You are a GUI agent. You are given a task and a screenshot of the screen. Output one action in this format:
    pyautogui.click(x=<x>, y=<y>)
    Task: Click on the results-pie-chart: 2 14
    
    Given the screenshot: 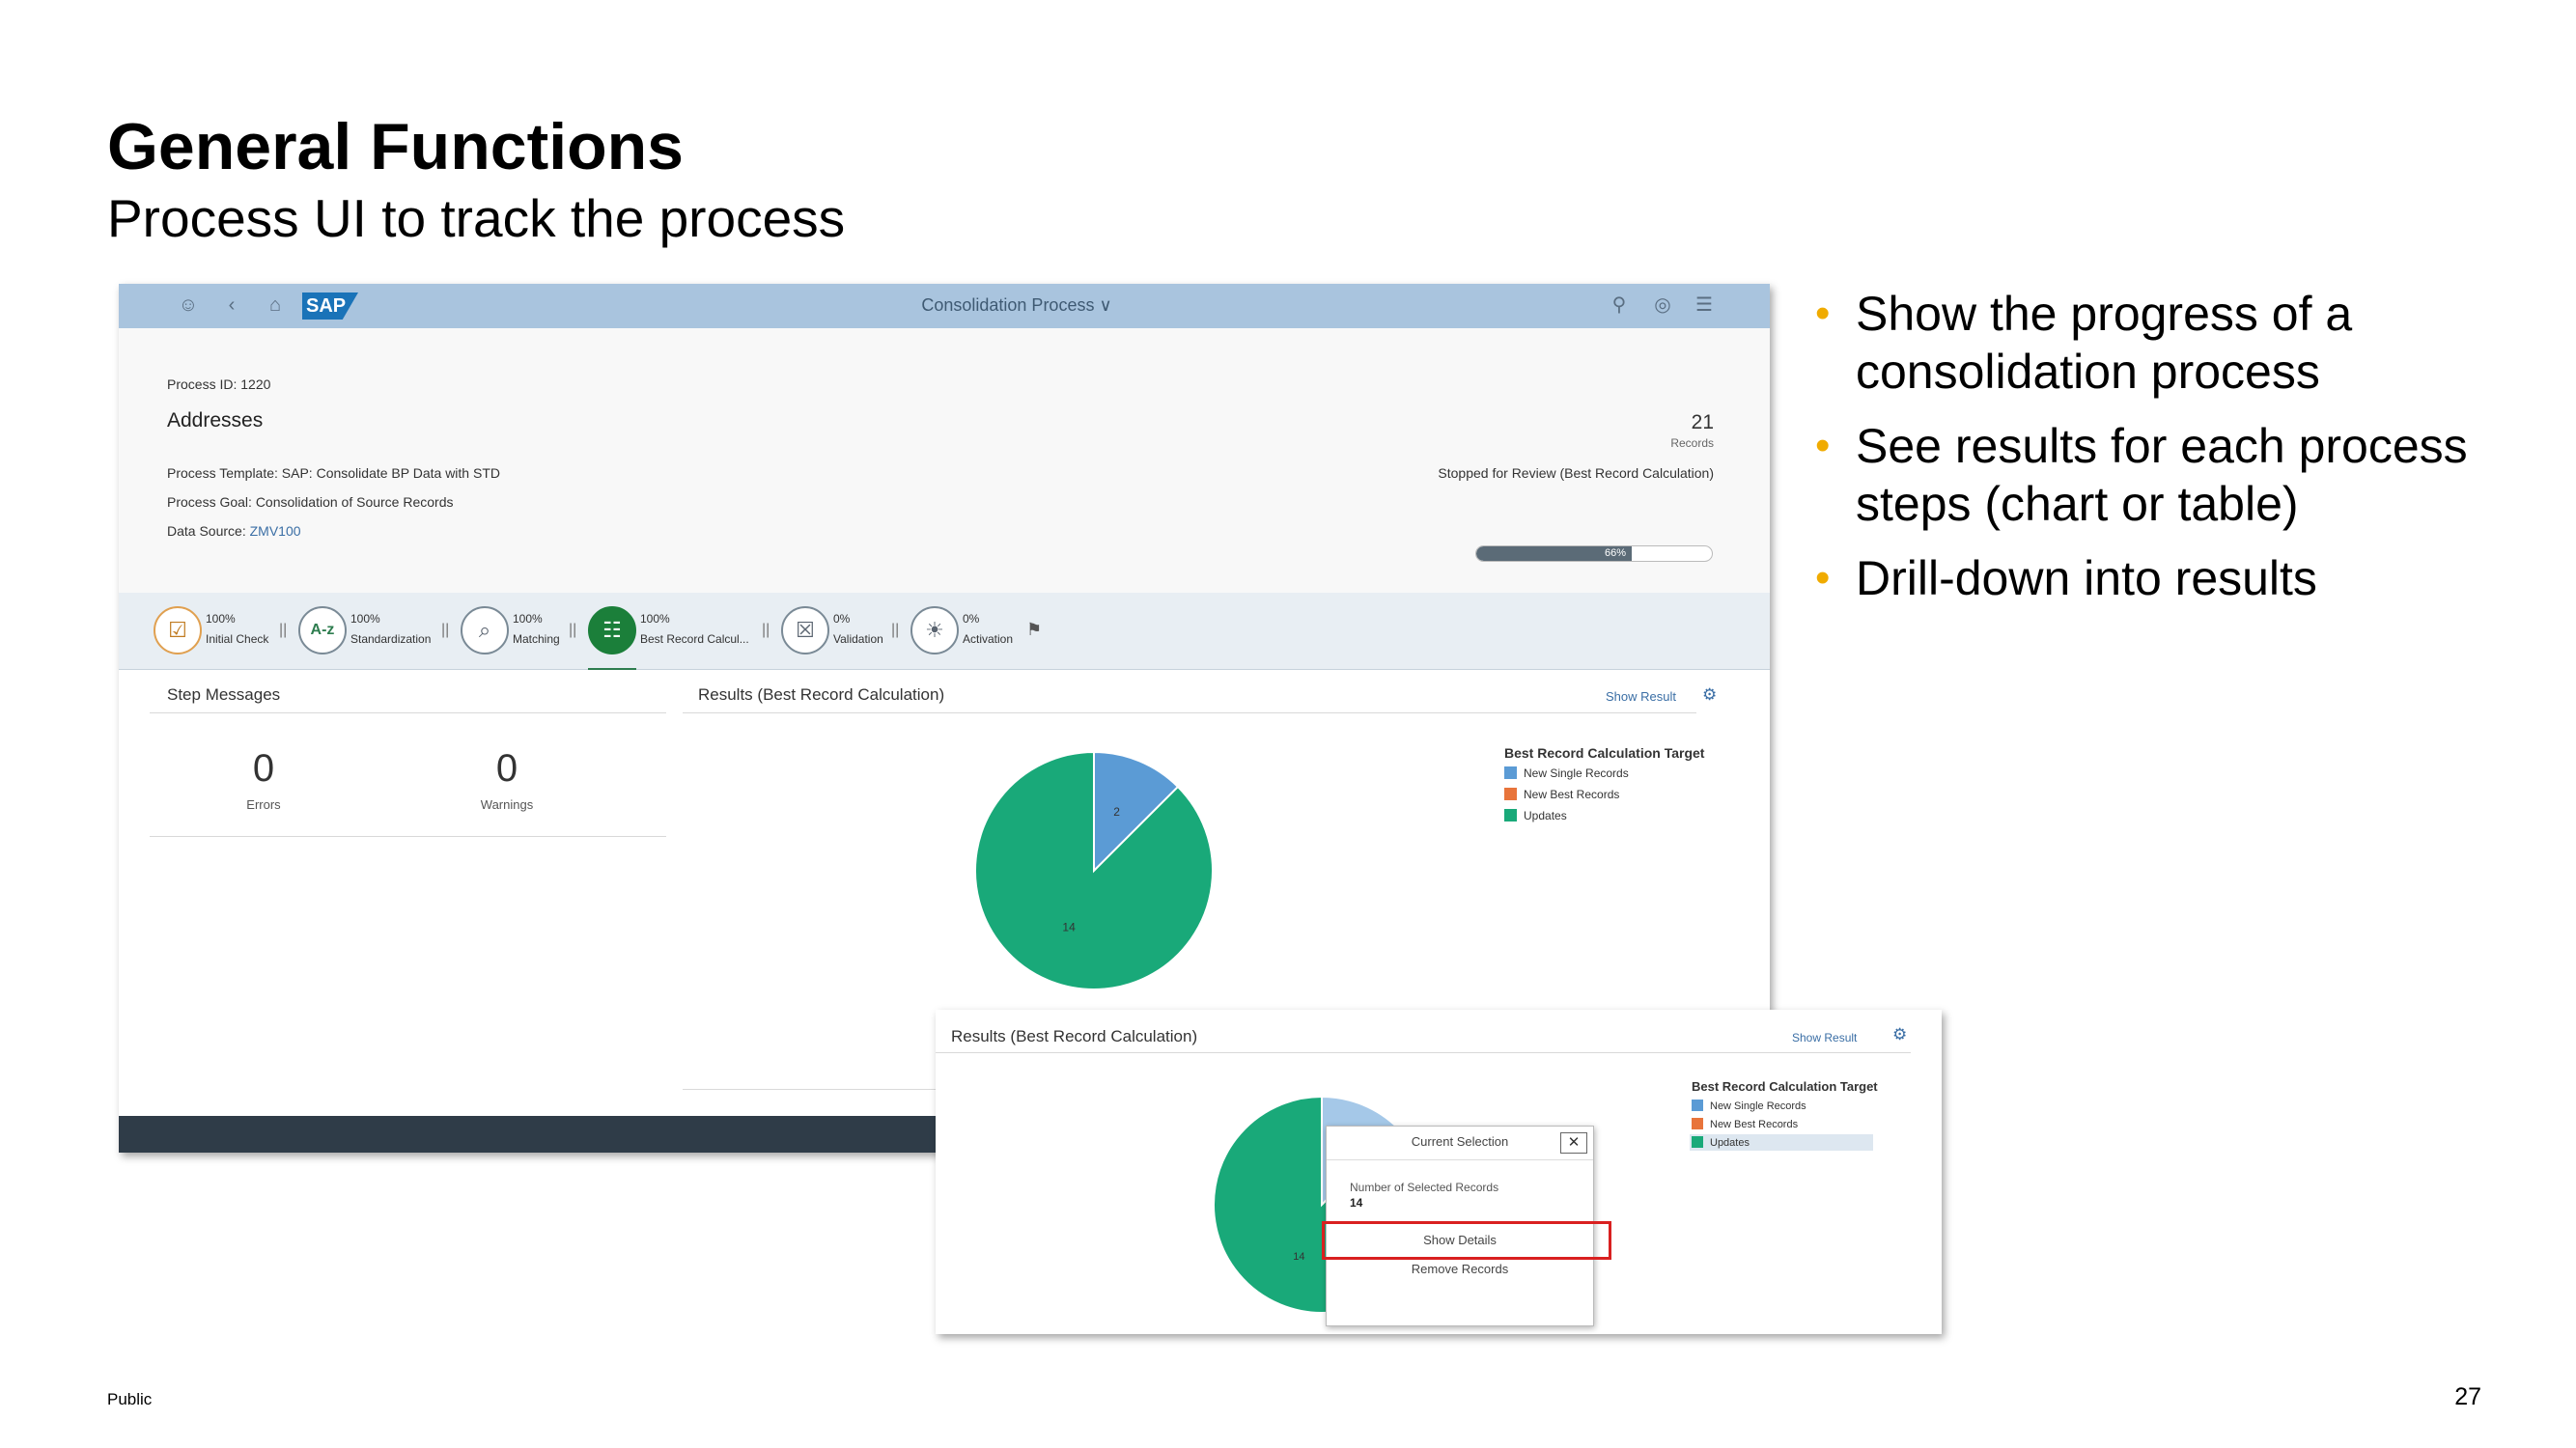 What is the action you would take?
    pyautogui.click(x=1094, y=872)
    